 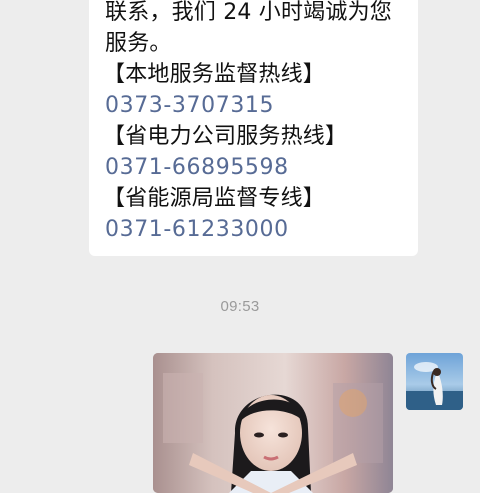 What do you see at coordinates (197, 167) in the screenshot?
I see `phone-link-power-company: 0371-66895598` at bounding box center [197, 167].